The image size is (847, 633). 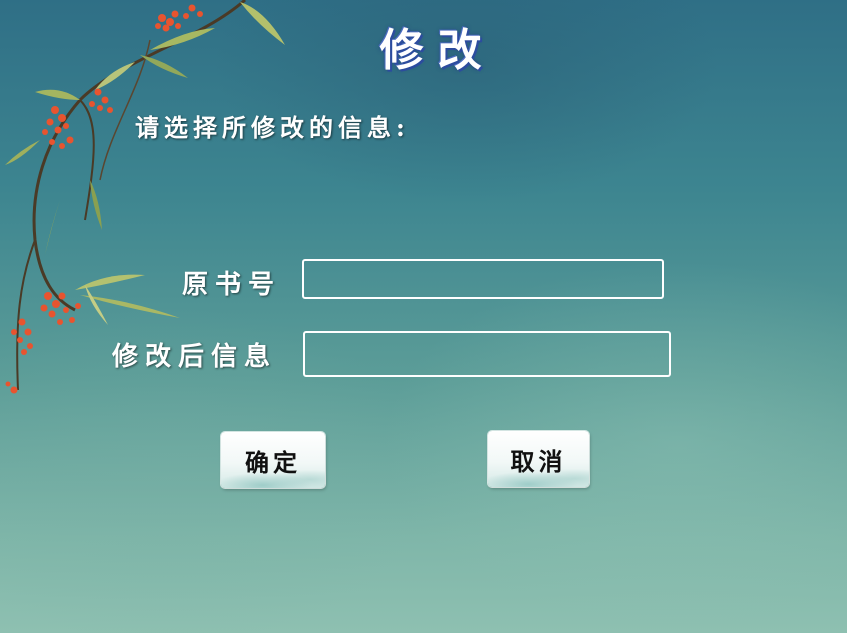 What do you see at coordinates (272, 127) in the screenshot?
I see `instruction-text: 请选择所修改的信息:` at bounding box center [272, 127].